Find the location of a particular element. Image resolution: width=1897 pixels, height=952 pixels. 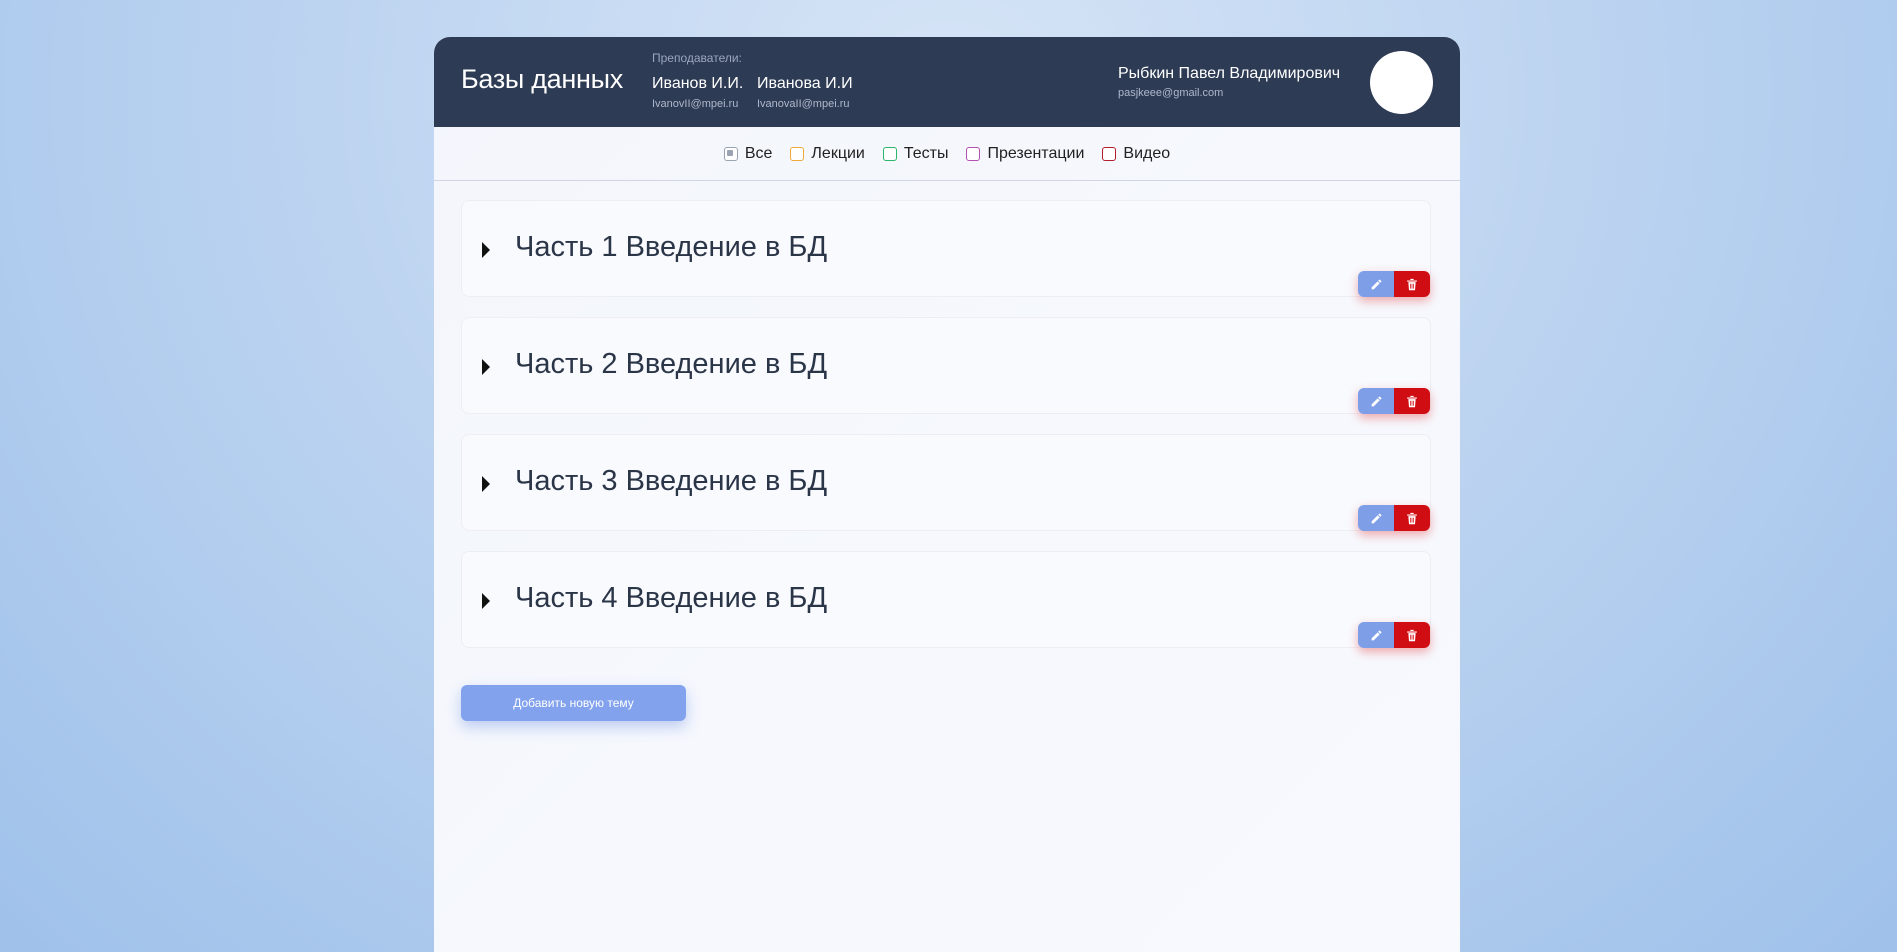

filter-all: Все is located at coordinates (748, 153).